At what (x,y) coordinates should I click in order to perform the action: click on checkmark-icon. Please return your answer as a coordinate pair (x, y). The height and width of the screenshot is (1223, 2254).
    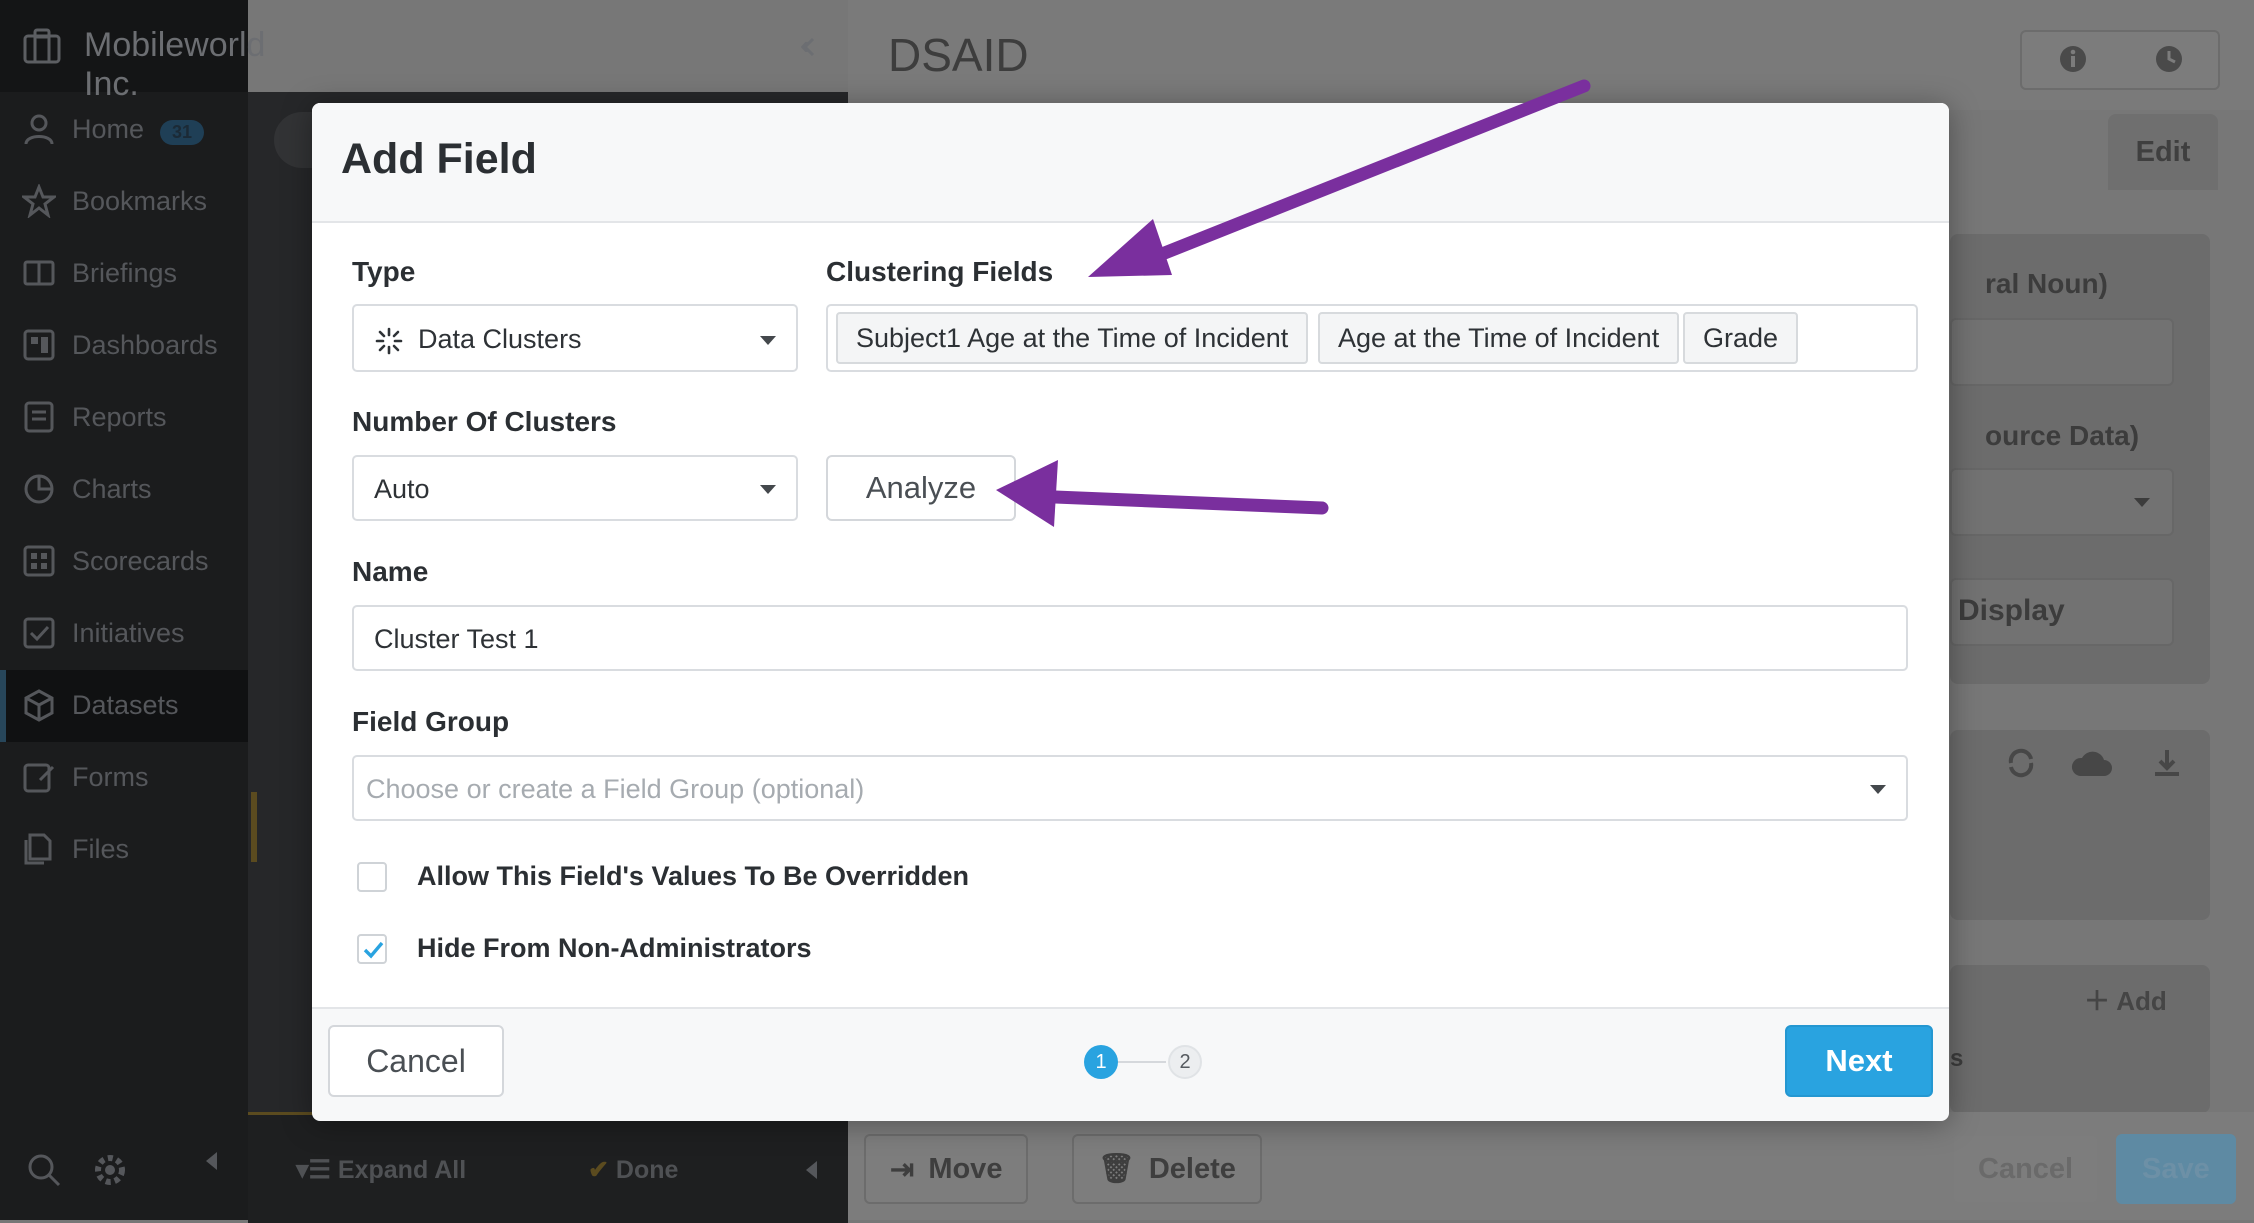
    Looking at the image, I should click on (373, 950).